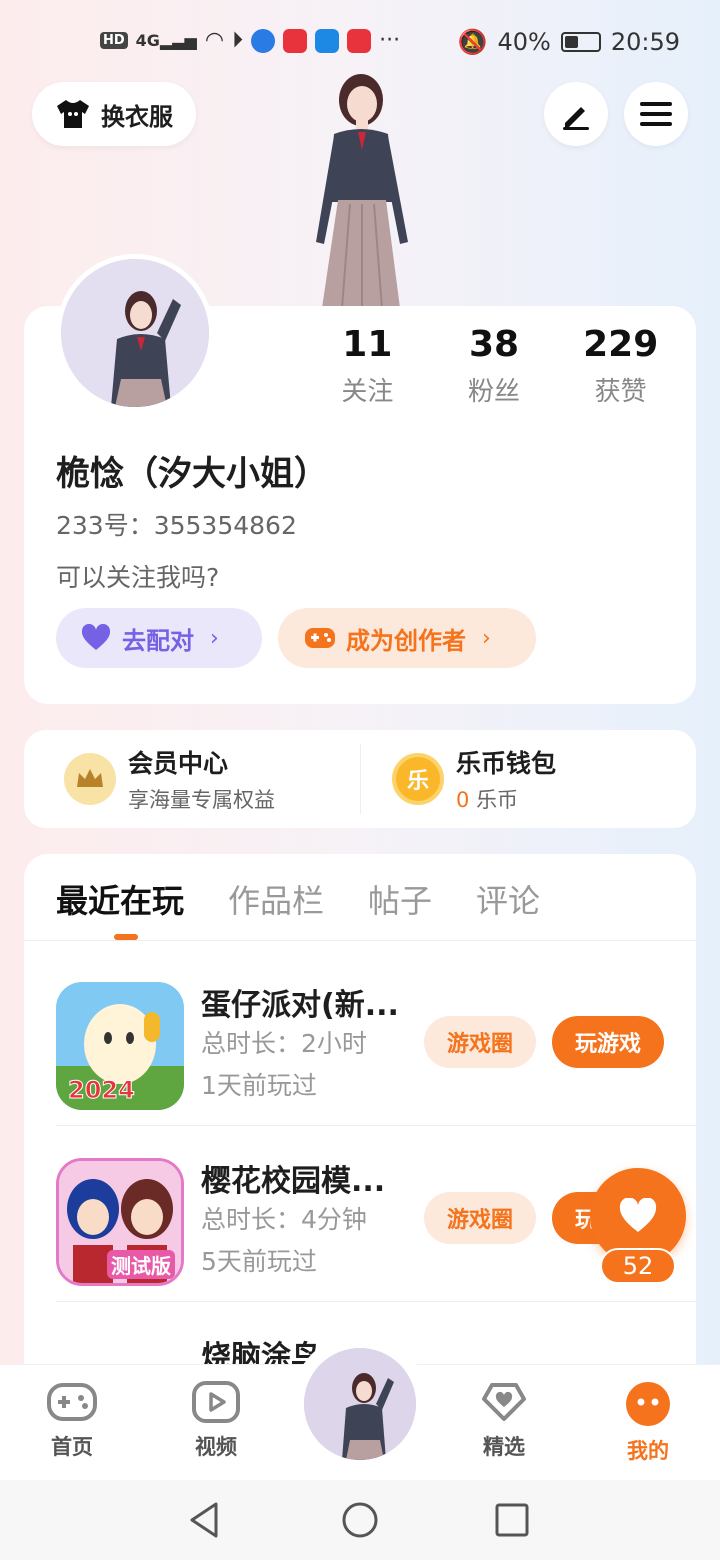 Image resolution: width=720 pixels, height=1560 pixels. Describe the element at coordinates (508, 899) in the screenshot. I see `tab-comments: 评论` at that location.